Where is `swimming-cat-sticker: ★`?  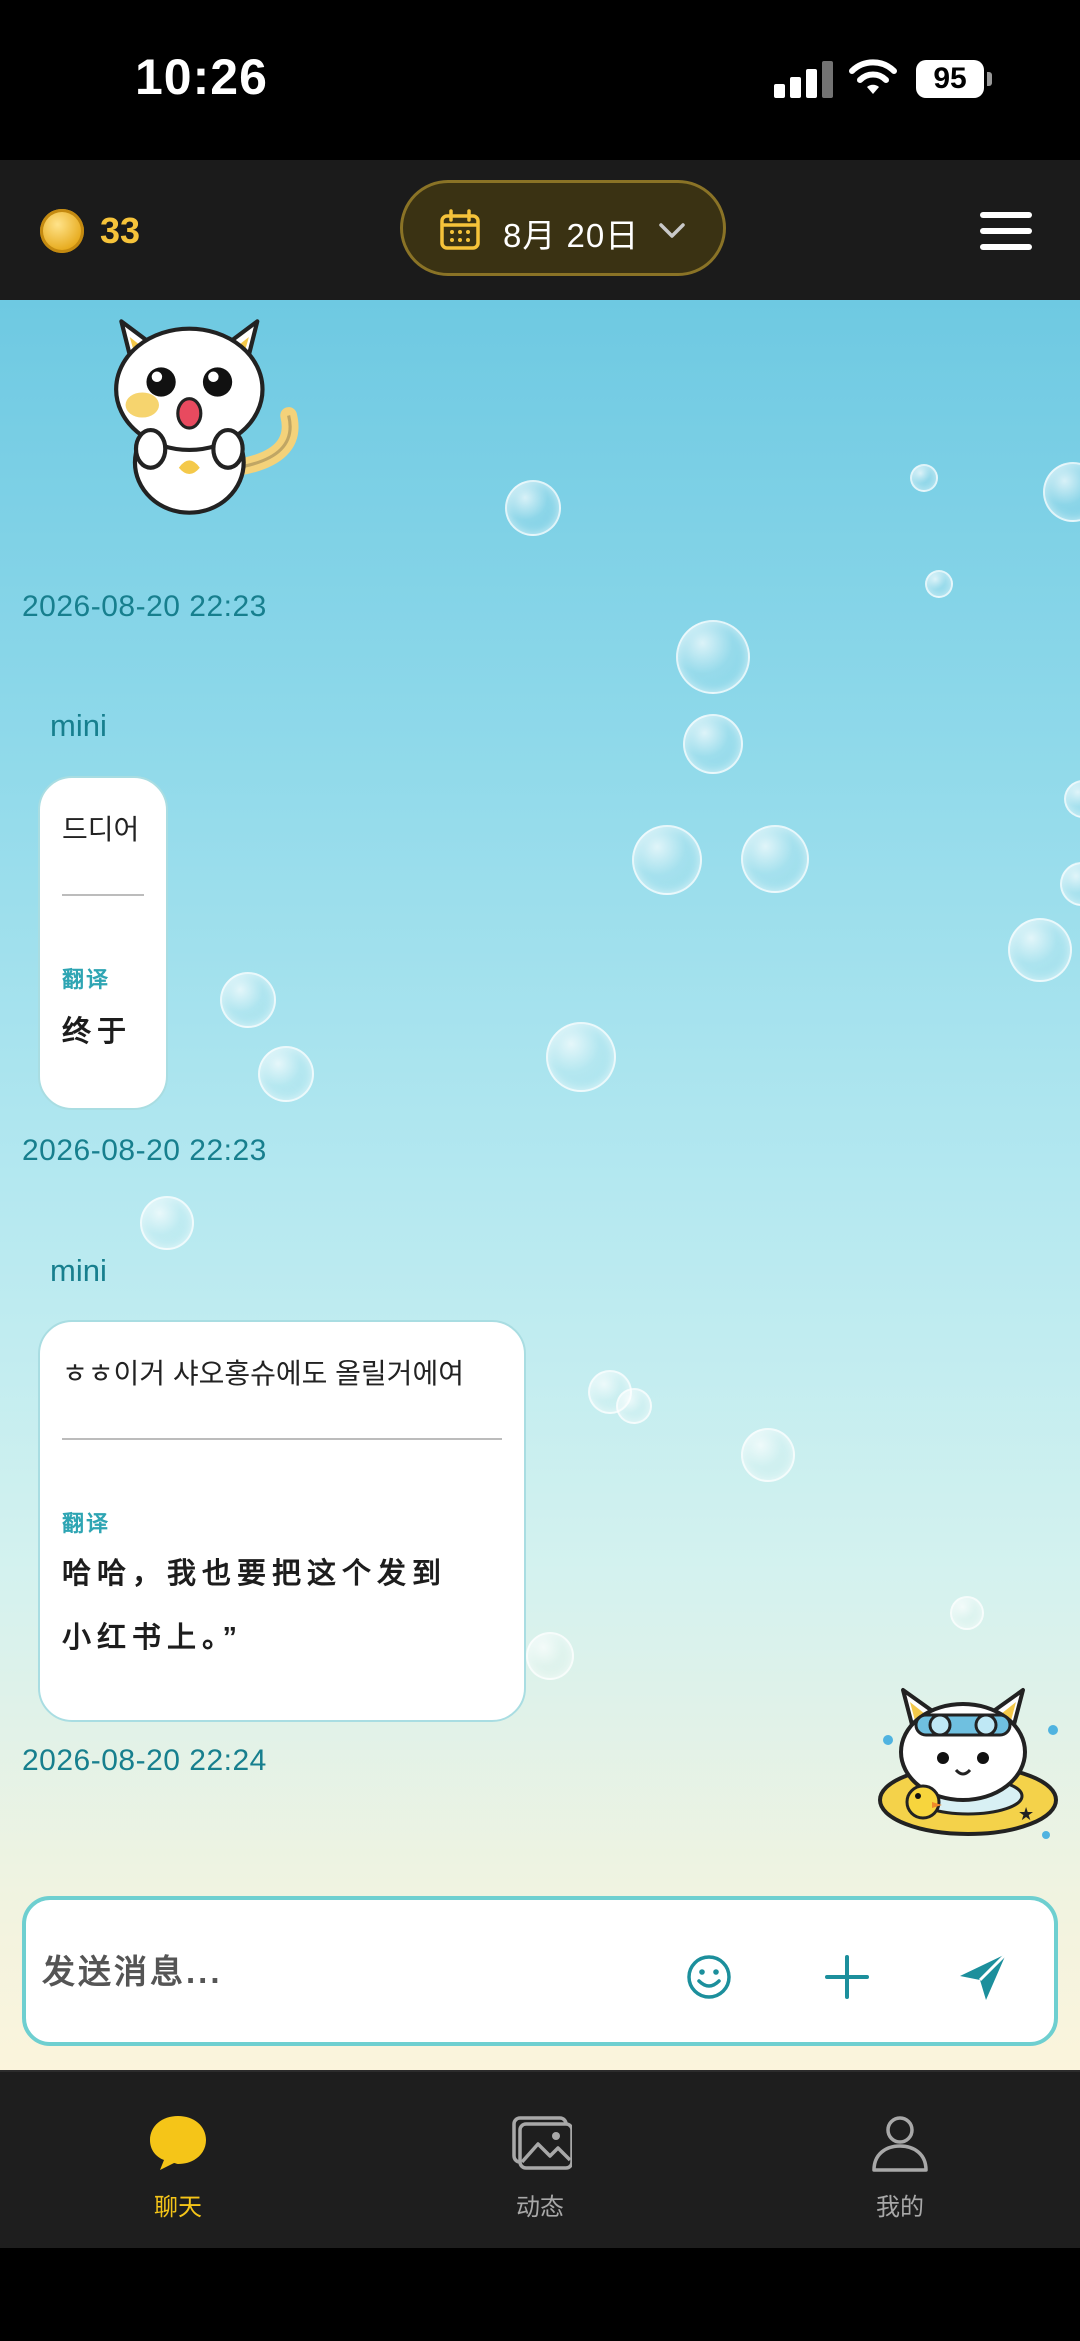
swimming-cat-sticker: ★ is located at coordinates (968, 1763).